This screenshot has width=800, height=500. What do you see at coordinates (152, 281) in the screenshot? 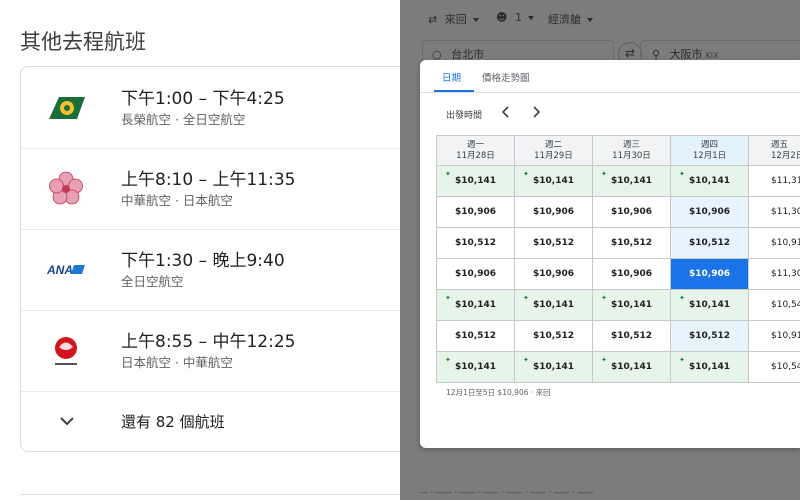
I see `flight-airlines: 全日空航空` at bounding box center [152, 281].